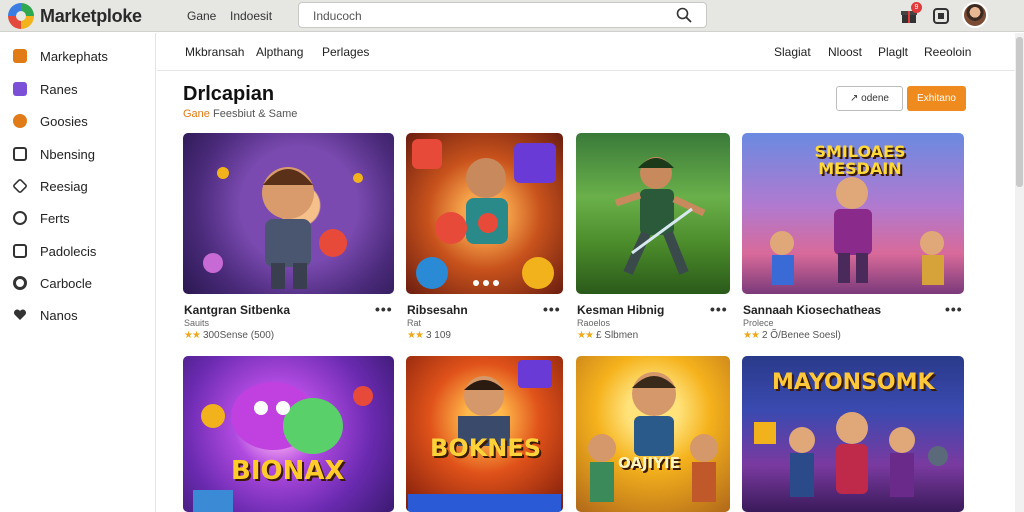 The image size is (1024, 512). Describe the element at coordinates (55, 218) in the screenshot. I see `sidebar-item-label: Ferts` at that location.